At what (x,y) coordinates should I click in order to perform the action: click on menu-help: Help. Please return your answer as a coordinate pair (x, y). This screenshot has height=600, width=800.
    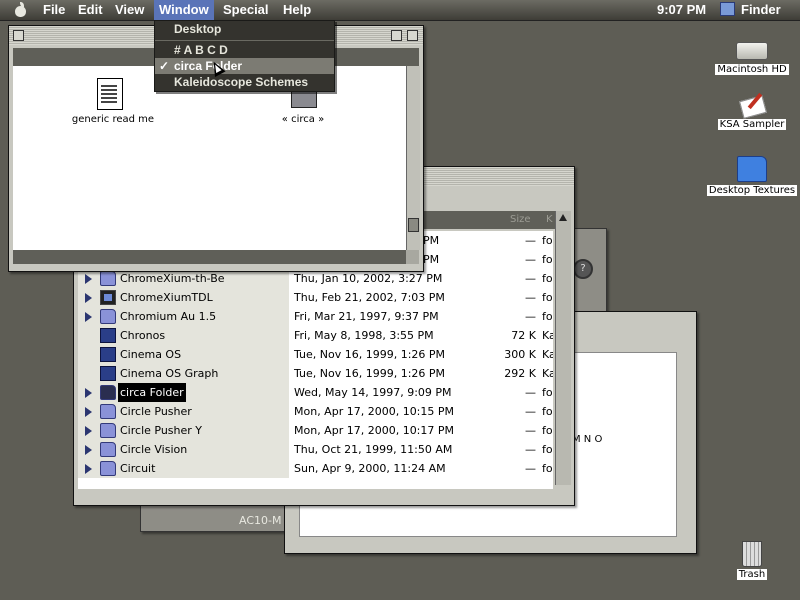
    Looking at the image, I should click on (297, 10).